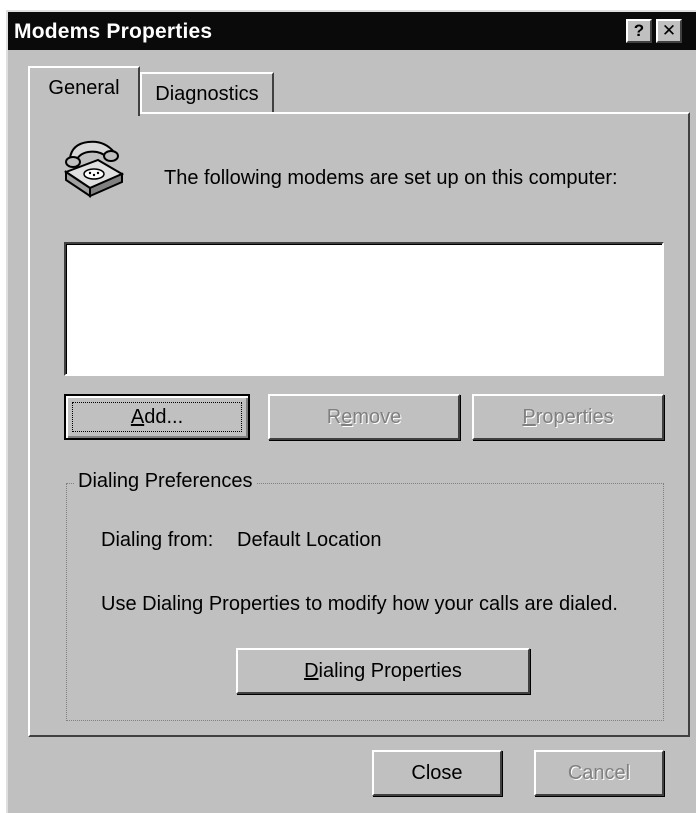  I want to click on tab-general: General, so click(84, 91).